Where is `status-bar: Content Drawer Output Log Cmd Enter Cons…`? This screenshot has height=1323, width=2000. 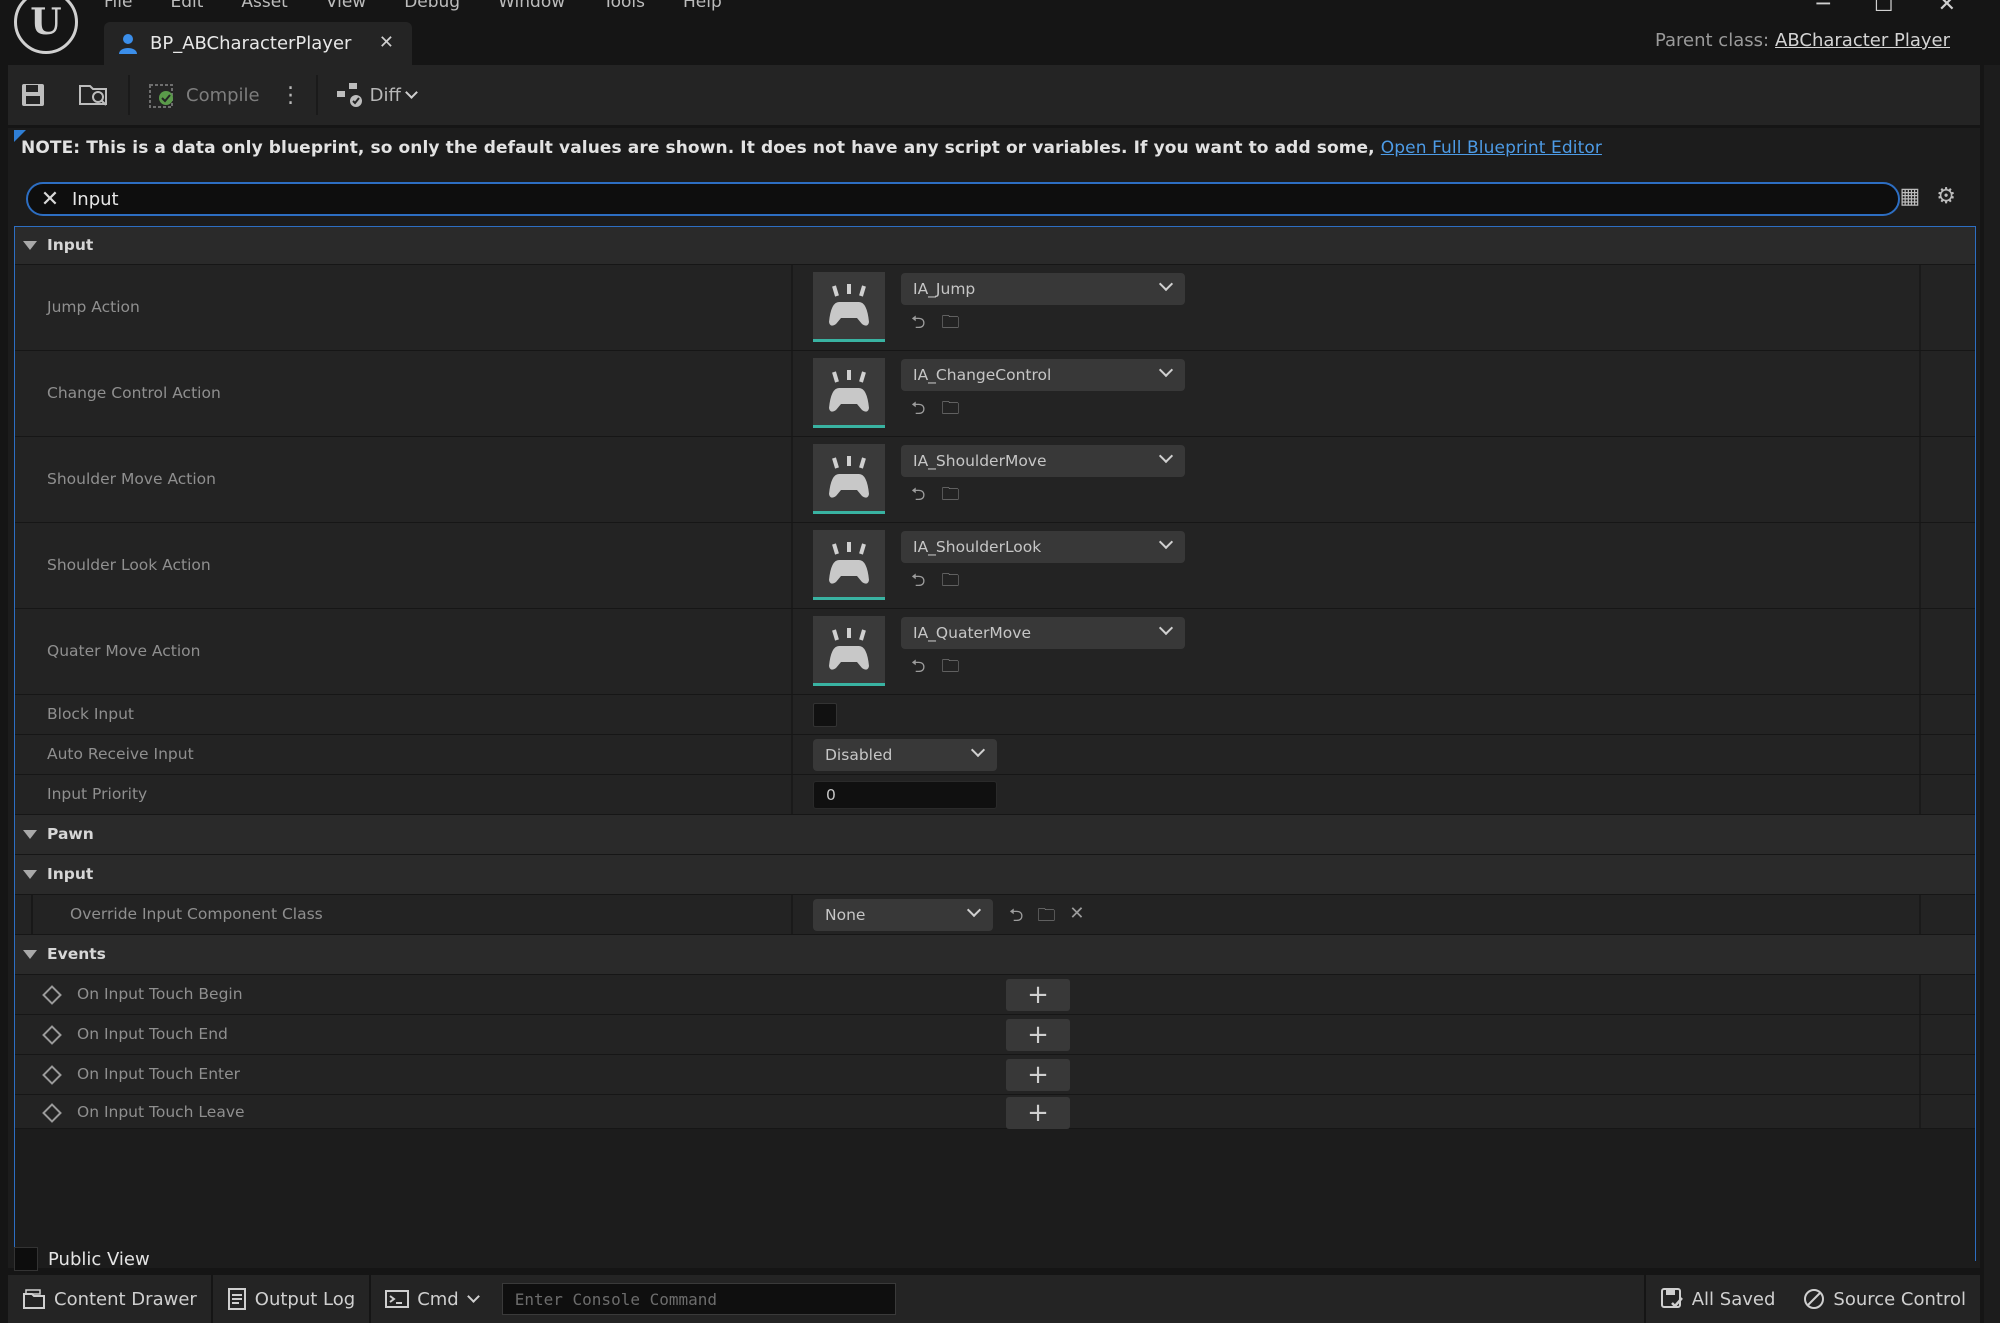 status-bar: Content Drawer Output Log Cmd Enter Cons… is located at coordinates (994, 1299).